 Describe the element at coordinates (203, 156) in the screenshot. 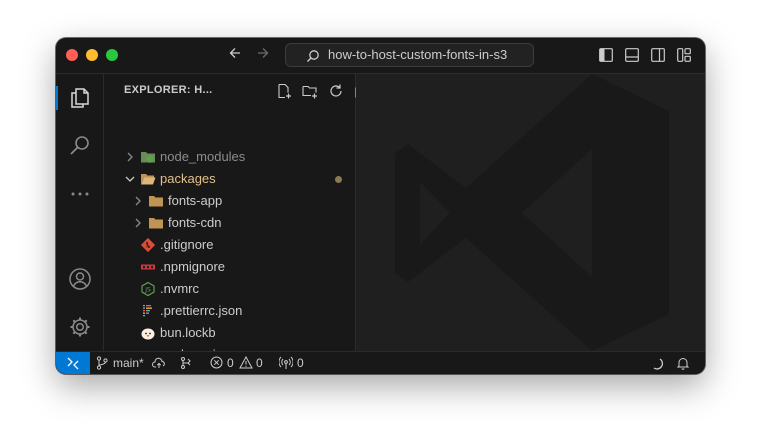

I see `tree-item-label: node_modules` at that location.